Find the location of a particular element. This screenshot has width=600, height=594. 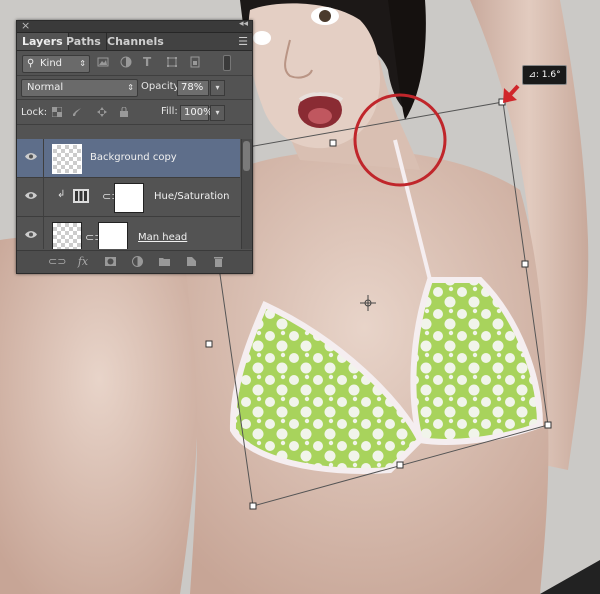

kind-filter-select: ⚲ Kind ⇕ is located at coordinates (56, 64).